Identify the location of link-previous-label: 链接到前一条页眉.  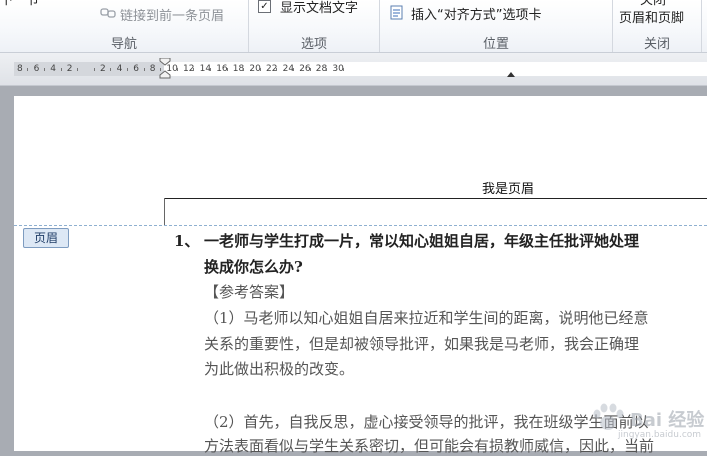
(172, 14).